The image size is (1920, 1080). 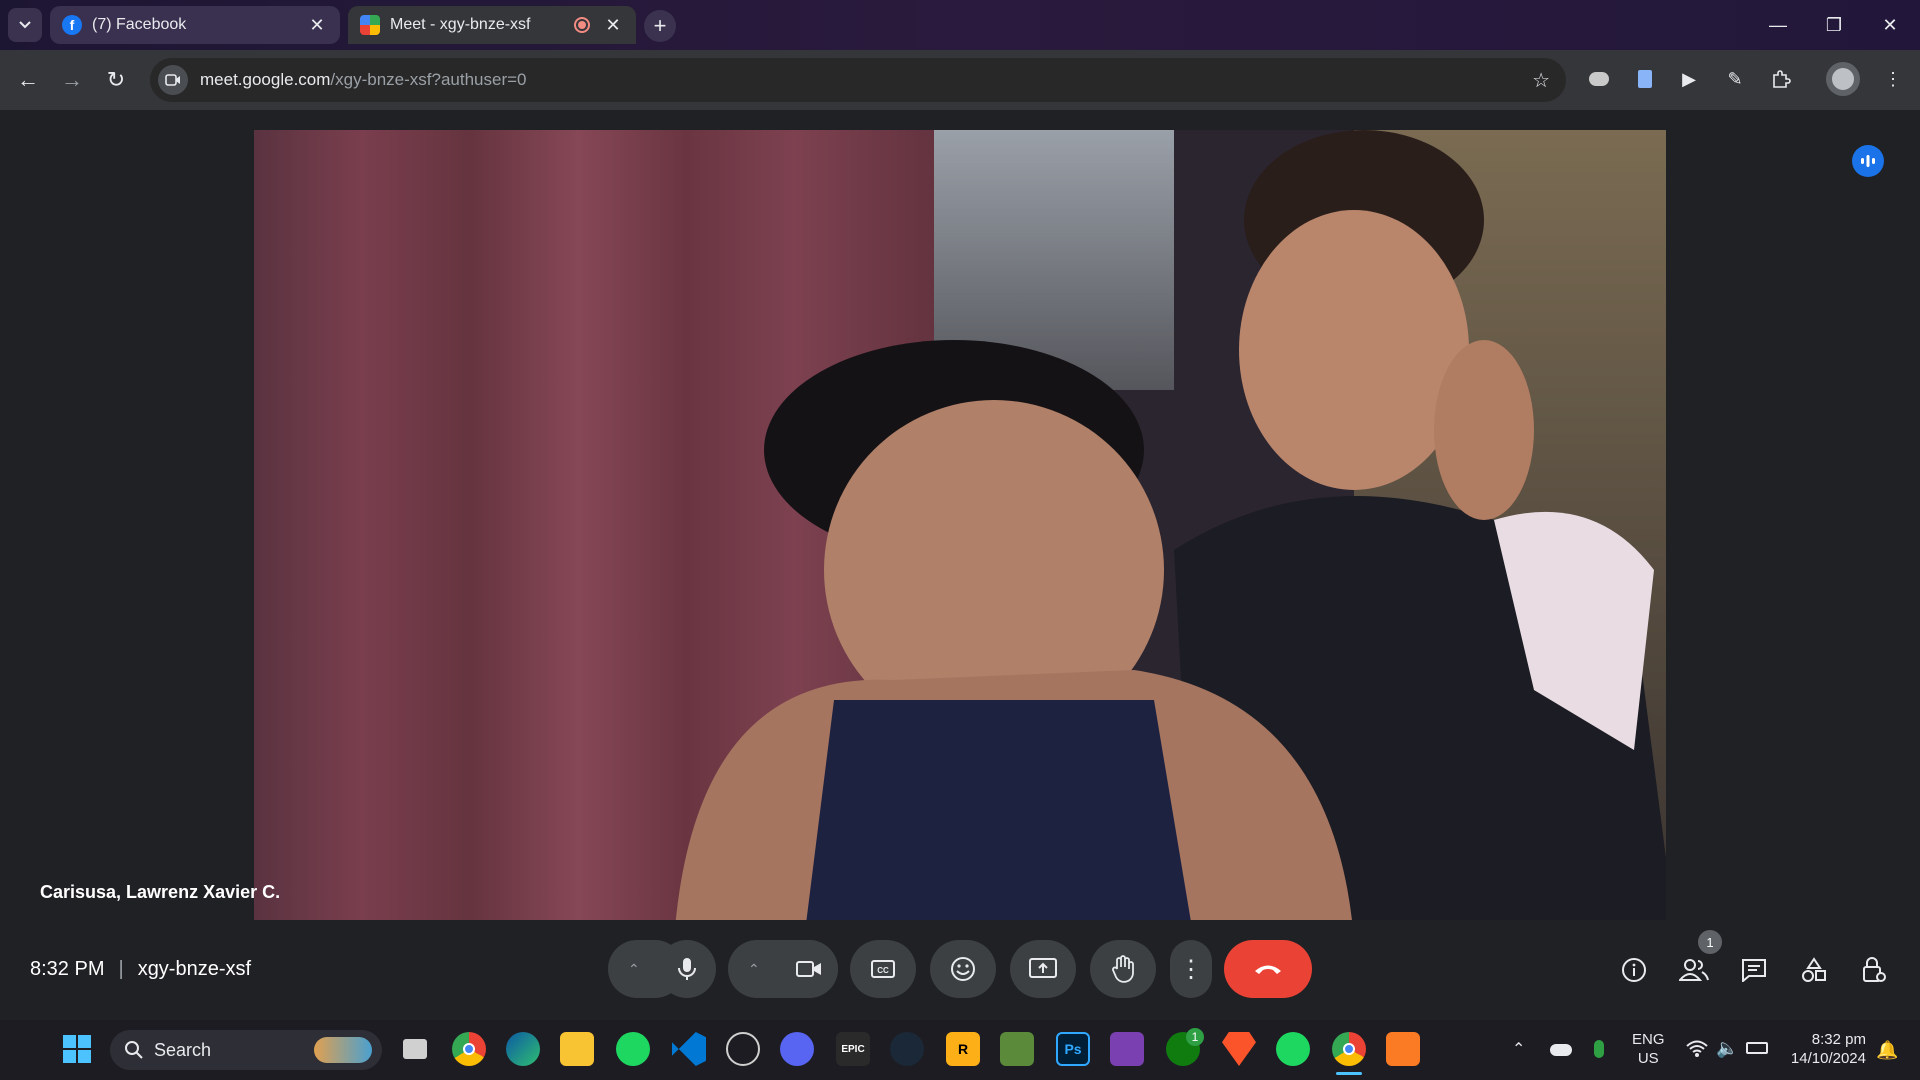 I want to click on new-tab-button: +, so click(x=660, y=26).